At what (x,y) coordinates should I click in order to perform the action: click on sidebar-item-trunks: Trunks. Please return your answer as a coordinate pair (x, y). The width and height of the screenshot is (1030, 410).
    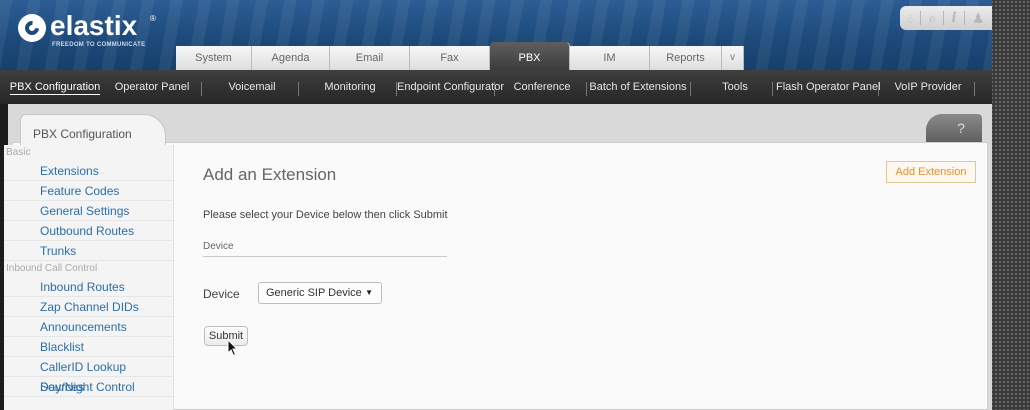
    Looking at the image, I should click on (88, 251).